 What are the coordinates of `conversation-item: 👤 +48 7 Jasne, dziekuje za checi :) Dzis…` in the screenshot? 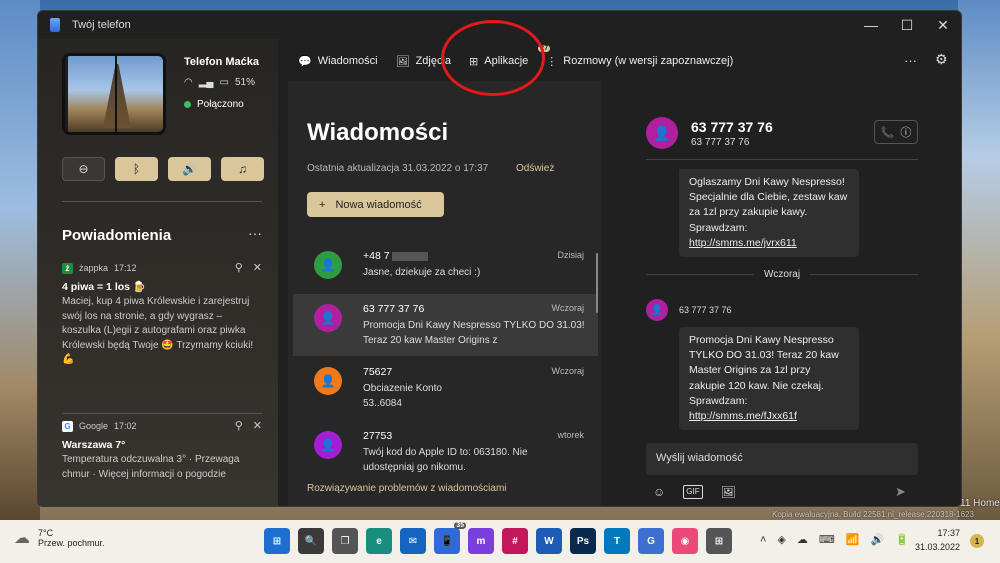 It's located at (445, 271).